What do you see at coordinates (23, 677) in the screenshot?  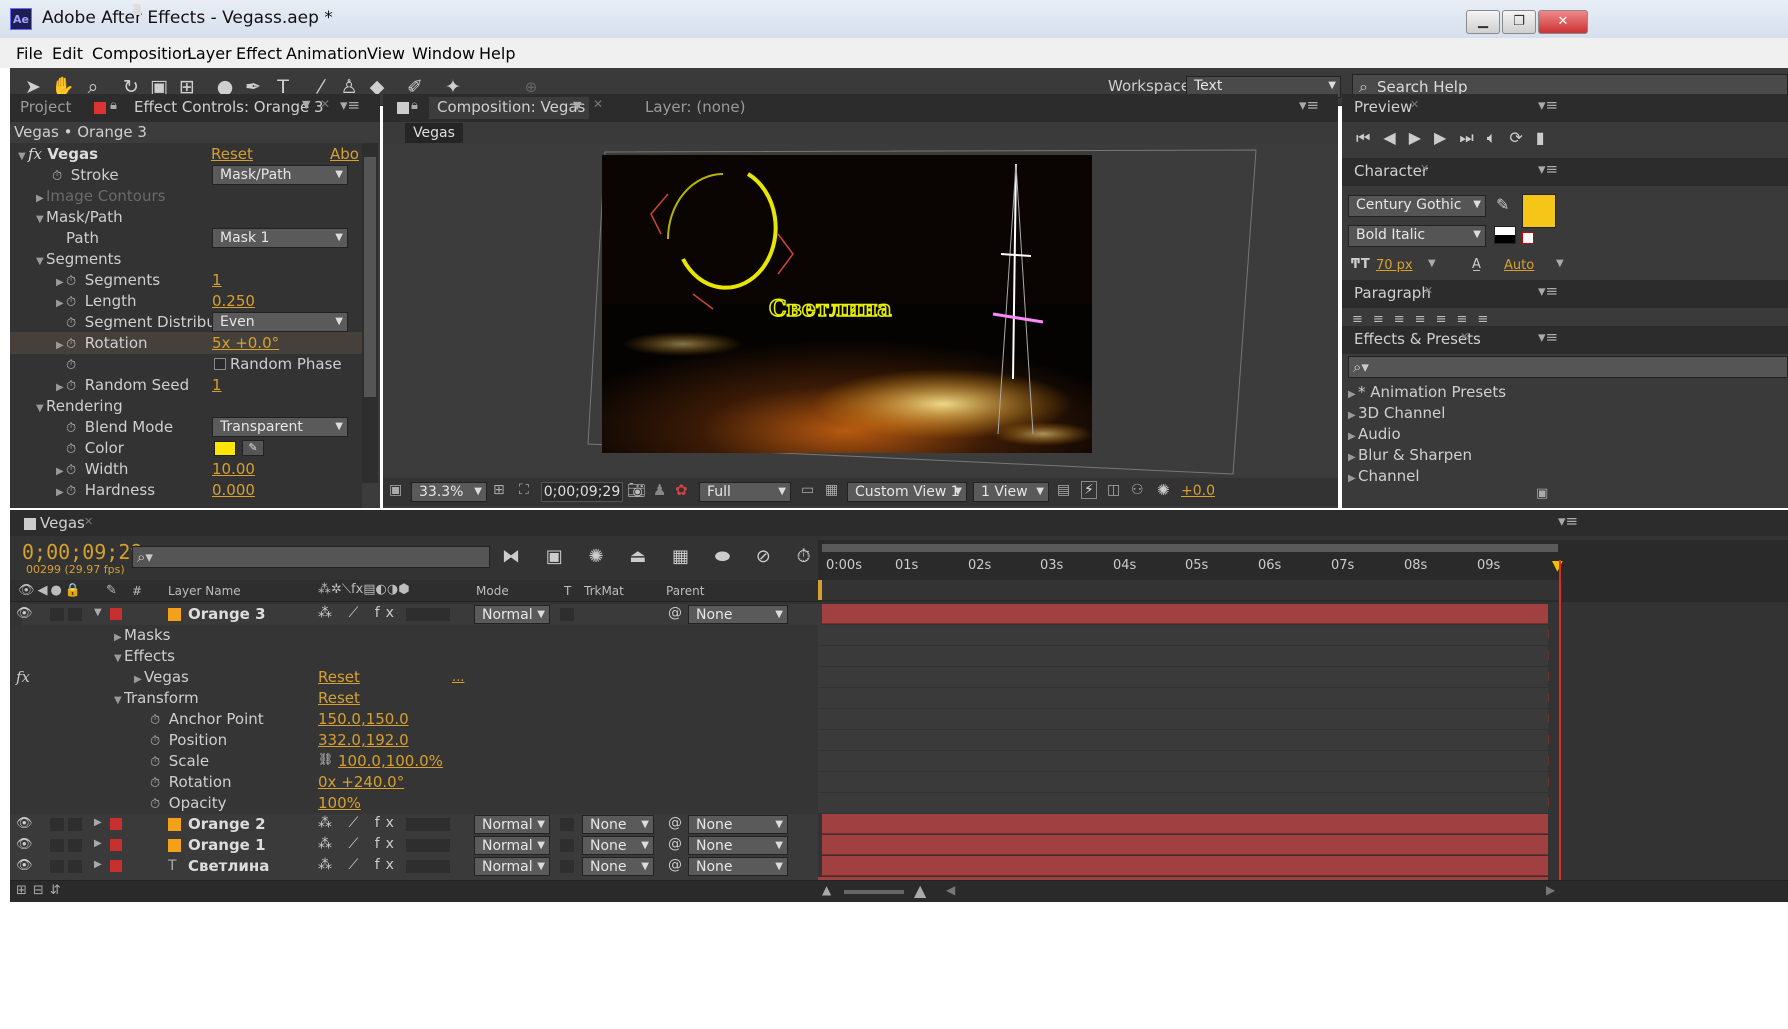 I see `fx-icon: fx` at bounding box center [23, 677].